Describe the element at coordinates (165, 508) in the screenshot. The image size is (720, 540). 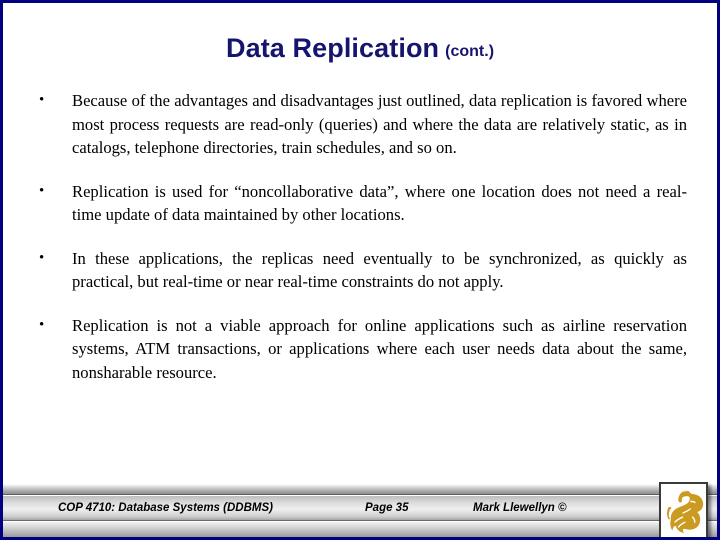
I see `footer-course-label: COP 4710: Database Systems (DDBMS)` at that location.